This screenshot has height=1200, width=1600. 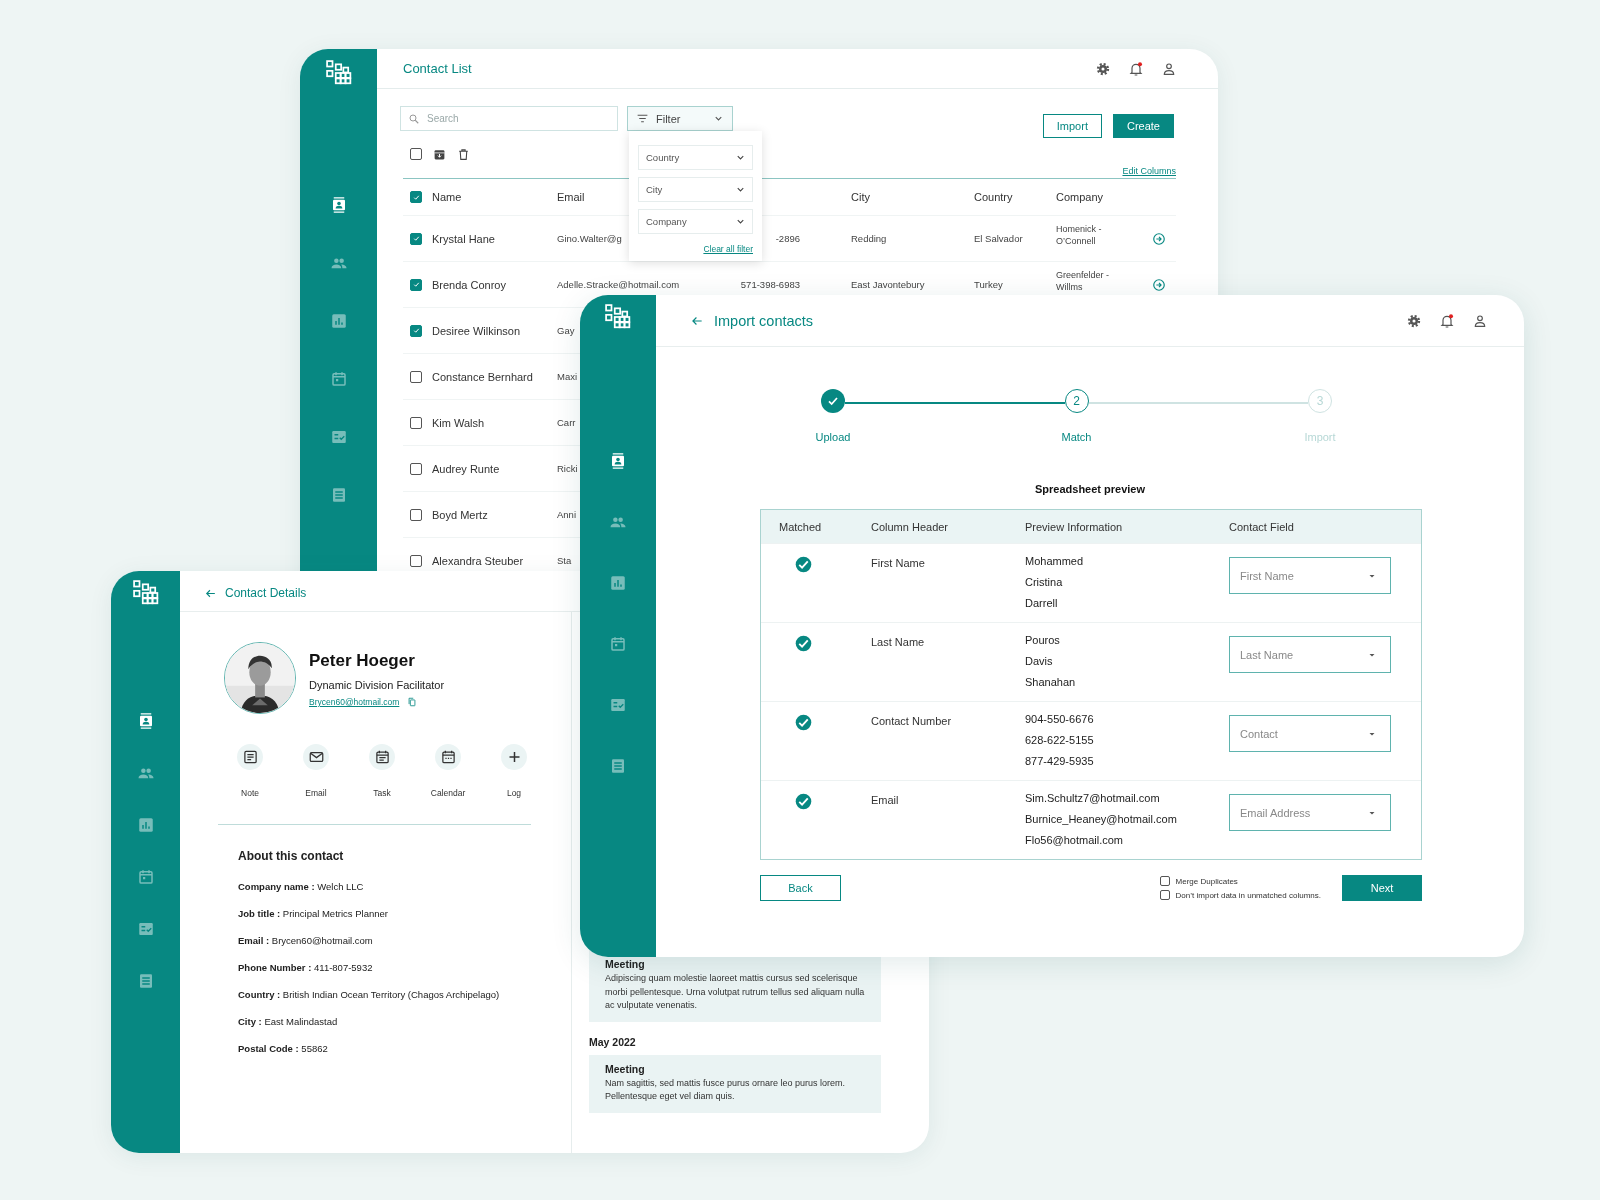 I want to click on column-header: Matched, so click(x=801, y=526).